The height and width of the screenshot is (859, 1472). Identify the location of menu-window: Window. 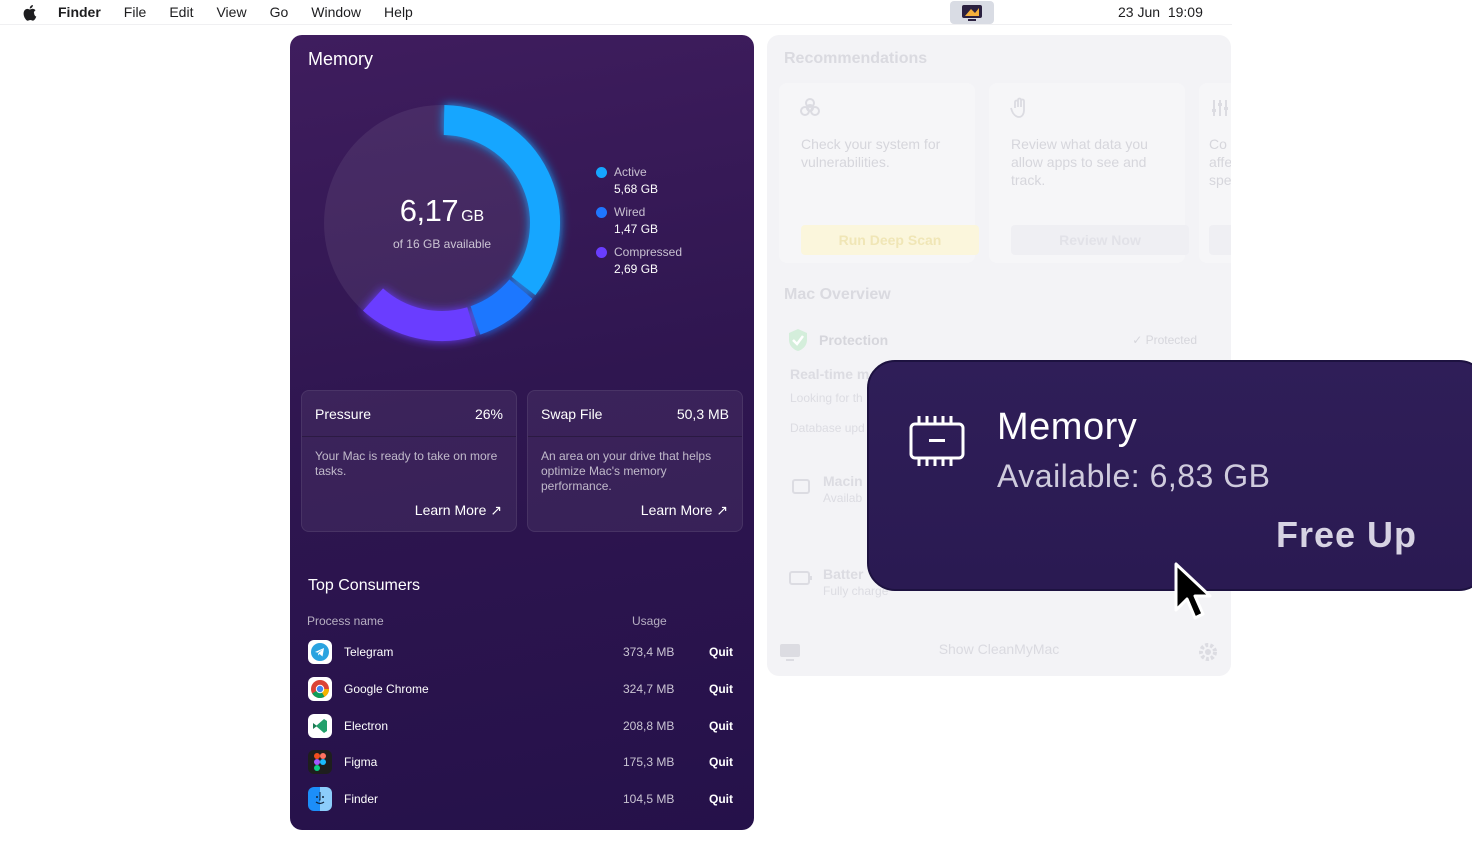
(336, 12).